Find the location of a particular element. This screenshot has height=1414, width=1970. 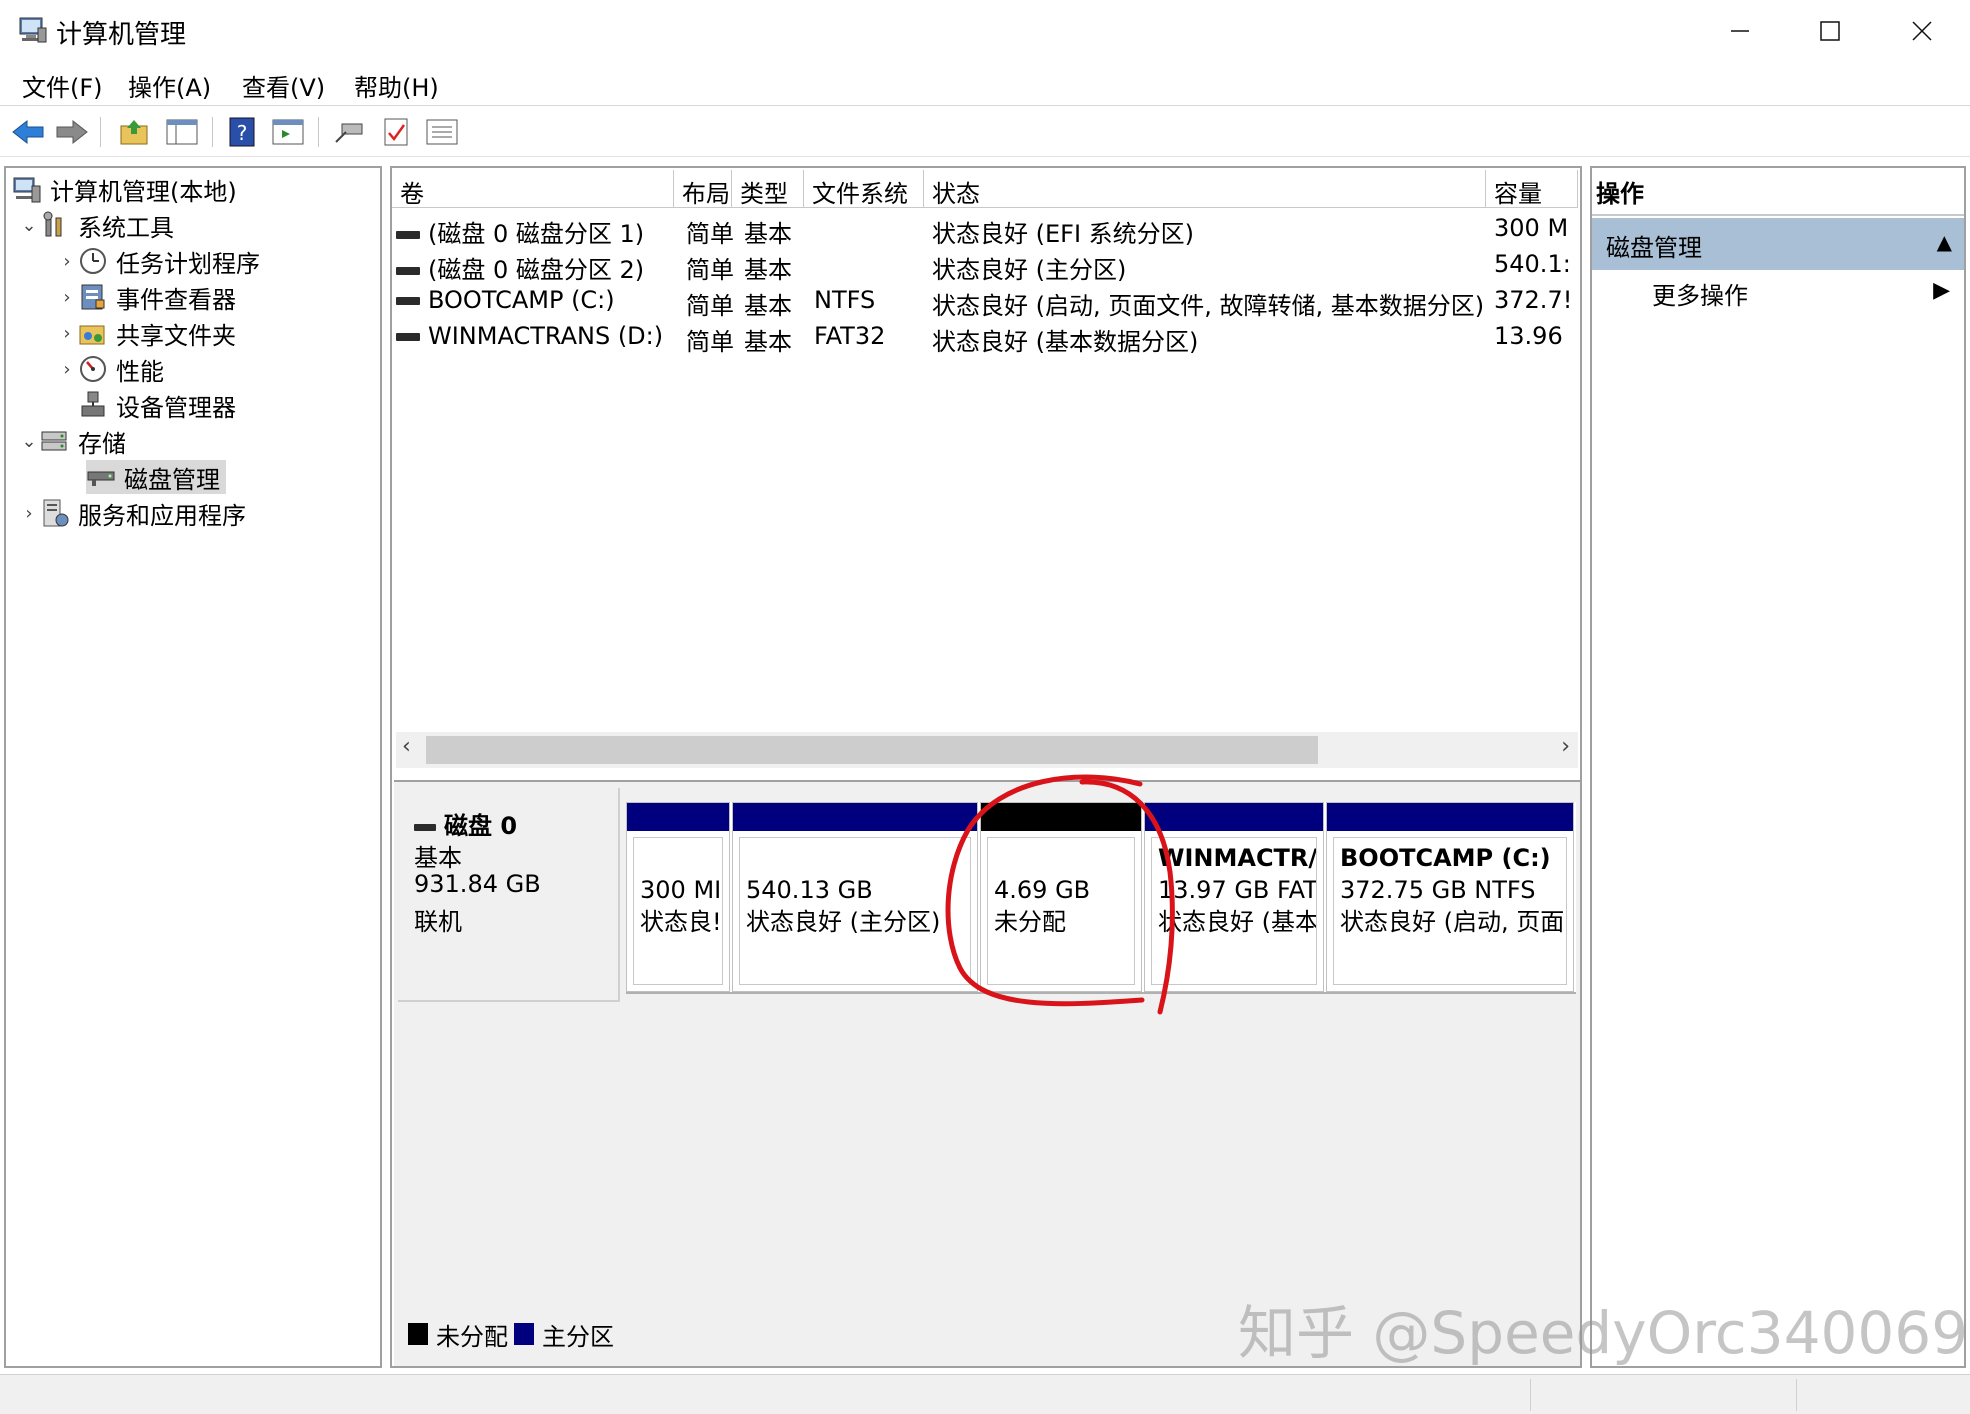

volume-status: 状态良好 (EFI 系统分区) is located at coordinates (1063, 234).